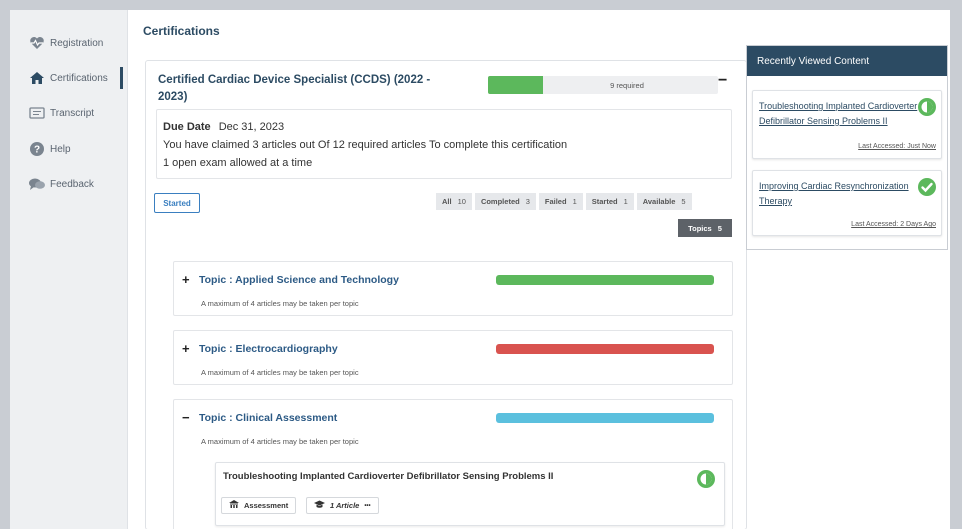  Describe the element at coordinates (627, 85) in the screenshot. I see `required-progress-label: 9 required` at that location.